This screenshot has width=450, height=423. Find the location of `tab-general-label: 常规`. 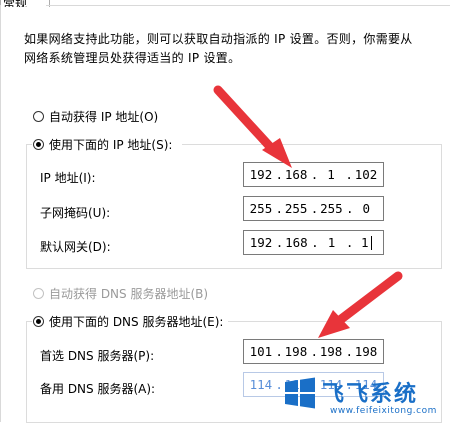

tab-general-label: 常规 is located at coordinates (15, 3).